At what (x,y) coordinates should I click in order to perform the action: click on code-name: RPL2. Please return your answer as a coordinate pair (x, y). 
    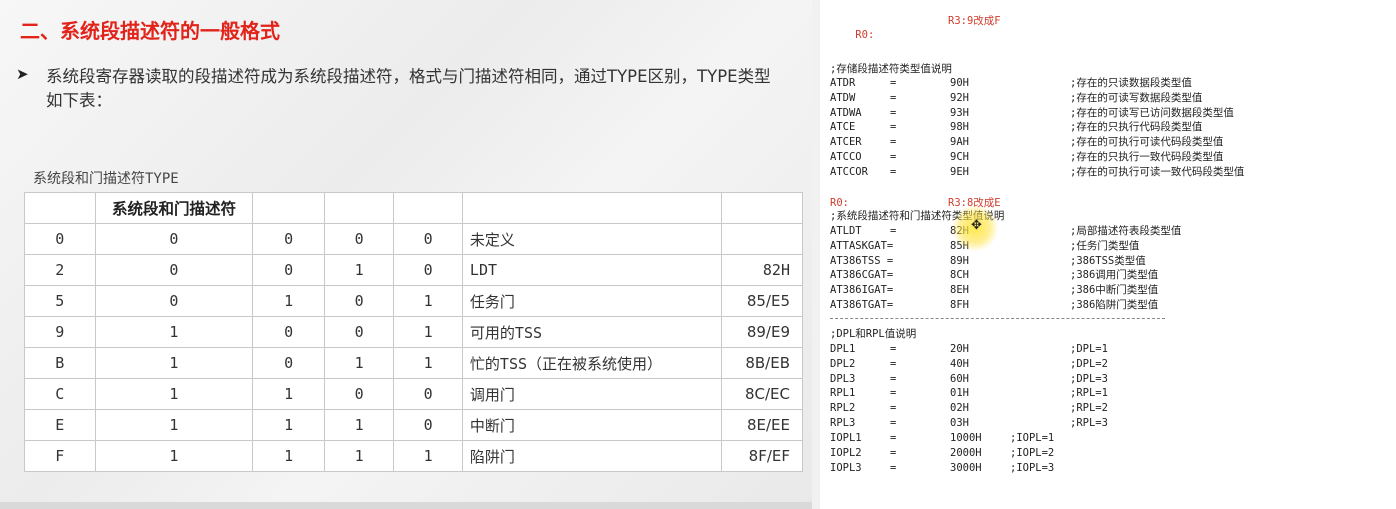
    Looking at the image, I should click on (843, 408).